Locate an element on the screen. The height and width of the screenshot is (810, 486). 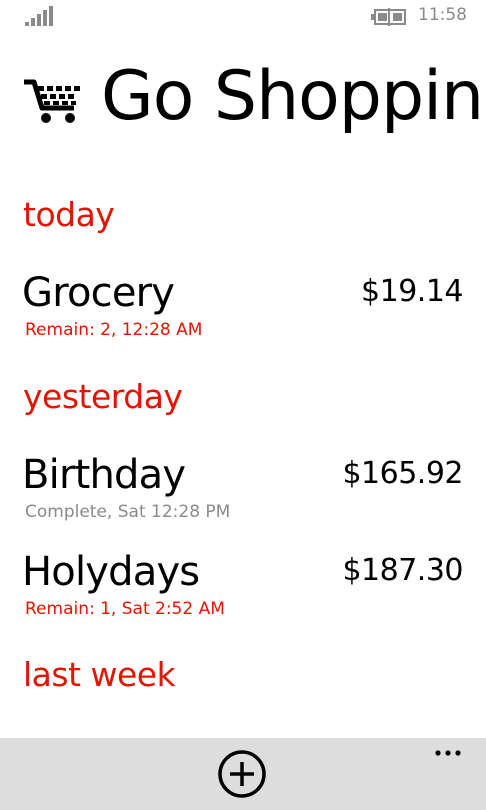
group-header-yesterday: yesterday is located at coordinates (103, 397).